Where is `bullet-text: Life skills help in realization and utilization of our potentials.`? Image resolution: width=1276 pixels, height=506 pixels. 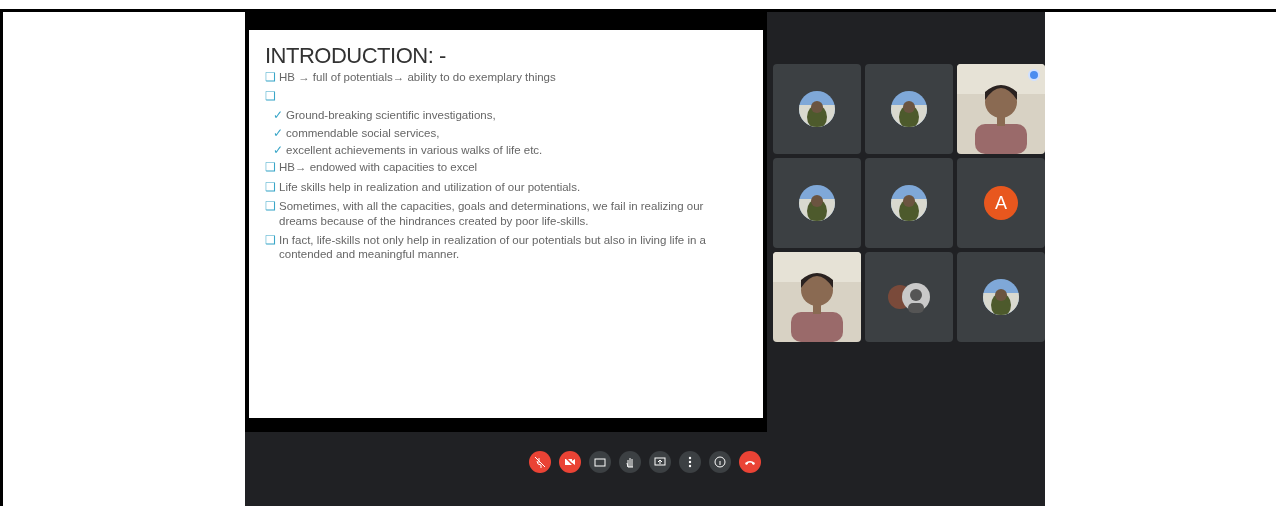 bullet-text: Life skills help in realization and utilization of our potentials. is located at coordinates (430, 187).